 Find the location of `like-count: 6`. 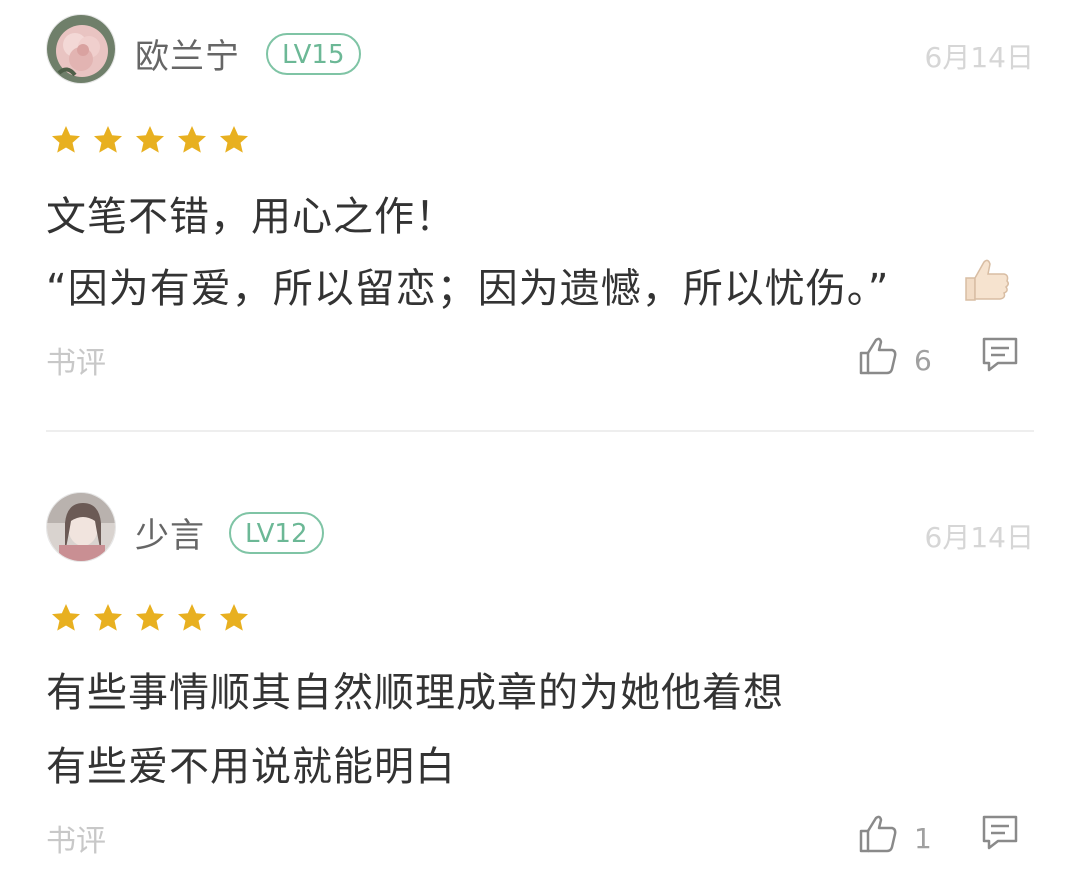

like-count: 6 is located at coordinates (923, 360).